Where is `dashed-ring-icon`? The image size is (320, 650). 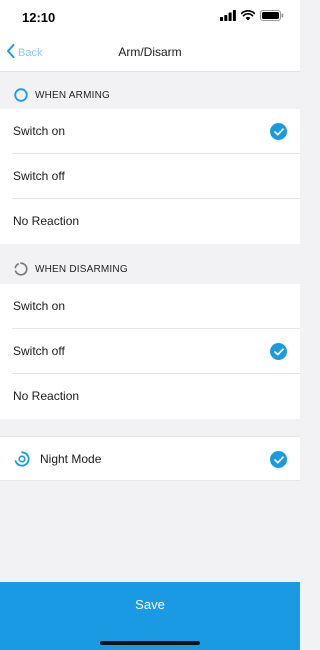
dashed-ring-icon is located at coordinates (21, 269).